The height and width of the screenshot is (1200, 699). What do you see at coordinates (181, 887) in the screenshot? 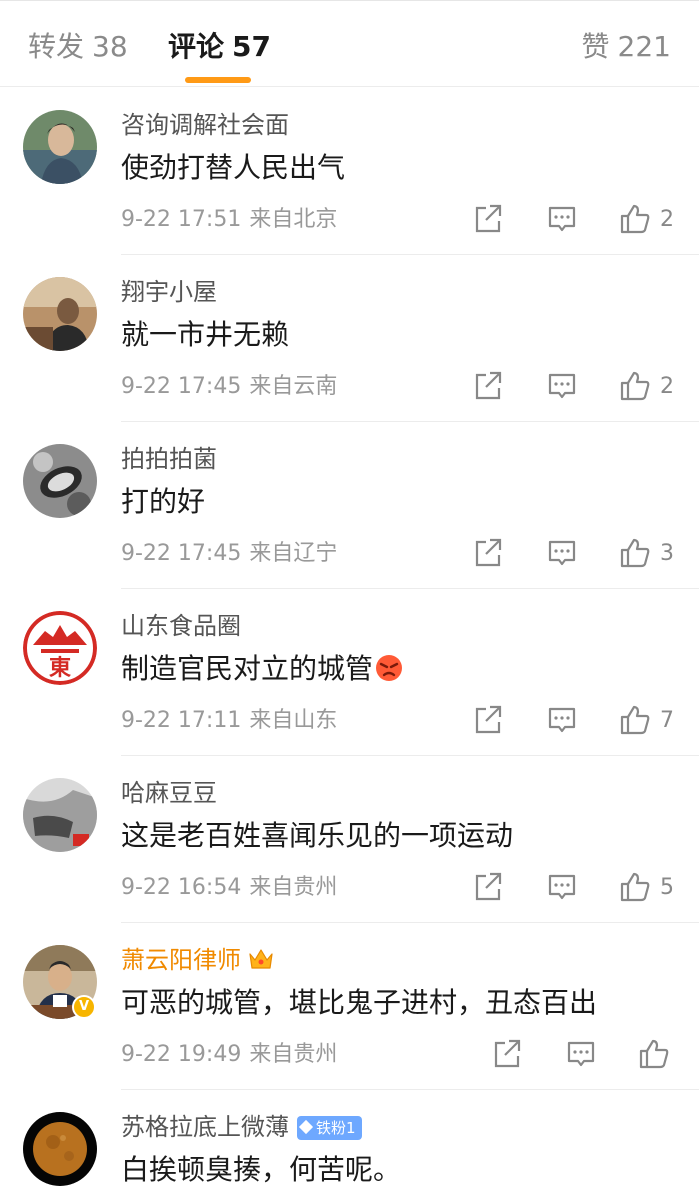
I see `comment-time: 9-22 16:54` at bounding box center [181, 887].